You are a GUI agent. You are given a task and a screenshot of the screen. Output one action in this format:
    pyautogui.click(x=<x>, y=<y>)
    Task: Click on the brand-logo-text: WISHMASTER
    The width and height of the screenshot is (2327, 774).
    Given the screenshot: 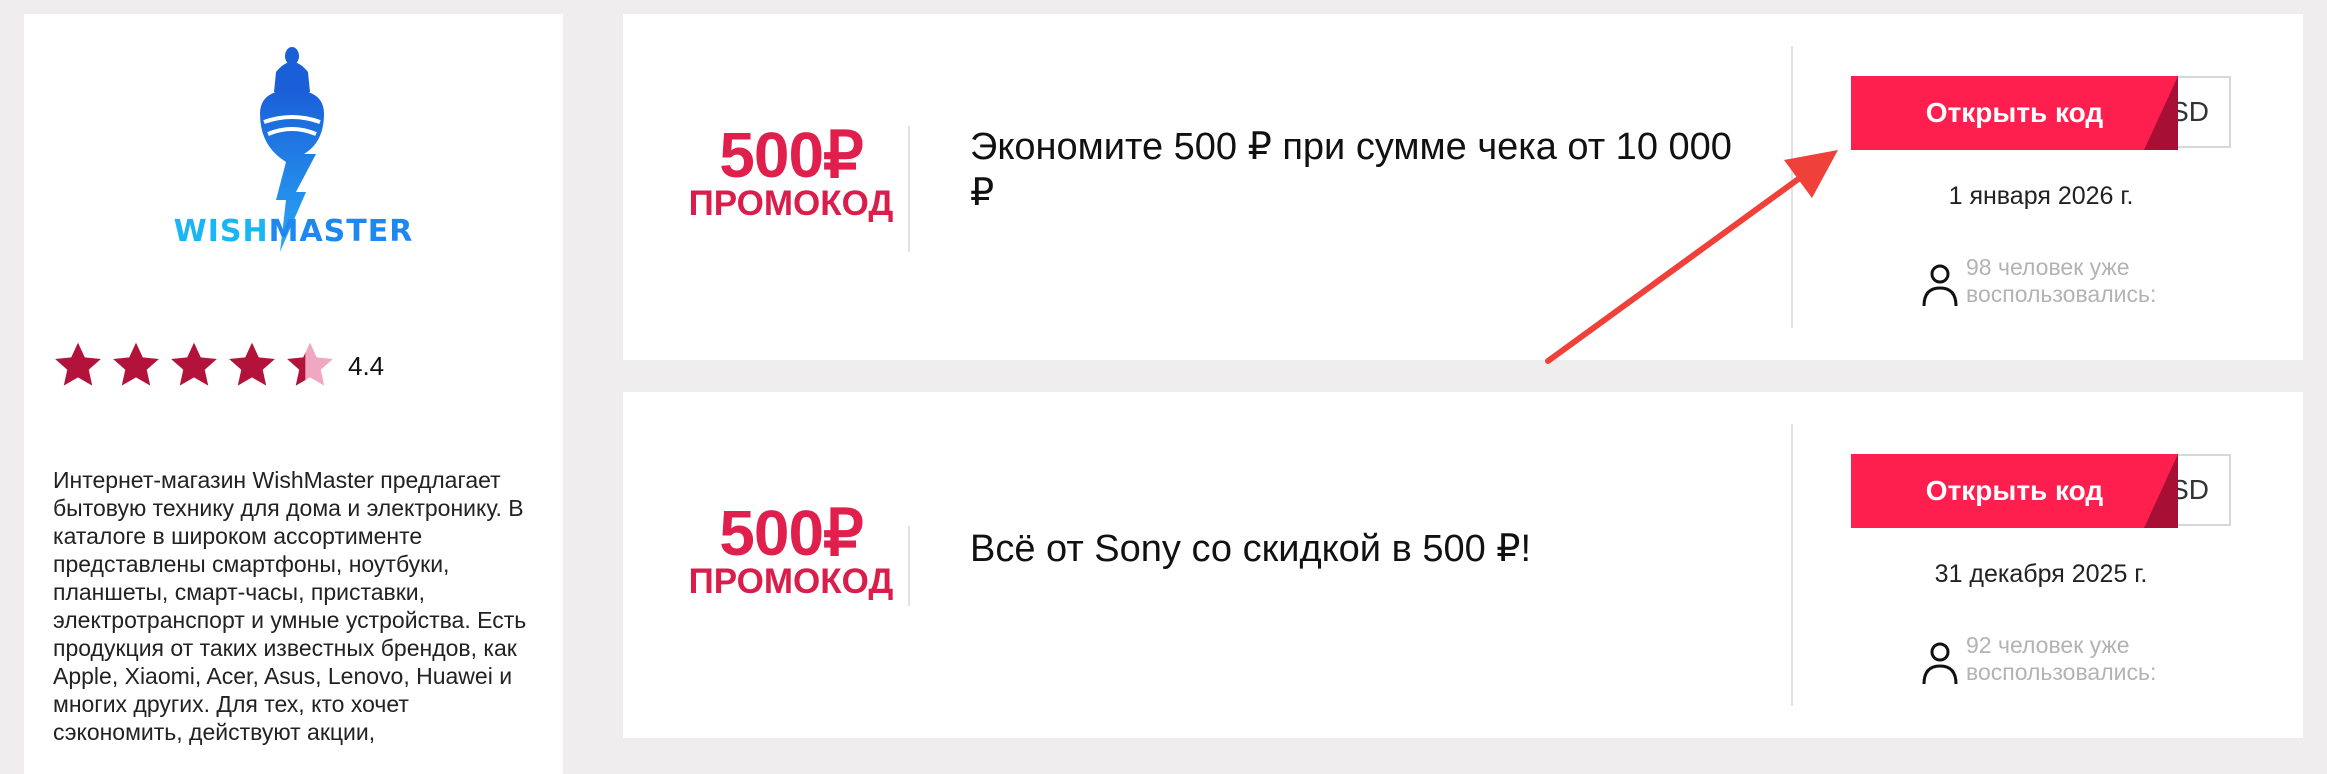 What is the action you would take?
    pyautogui.click(x=293, y=231)
    